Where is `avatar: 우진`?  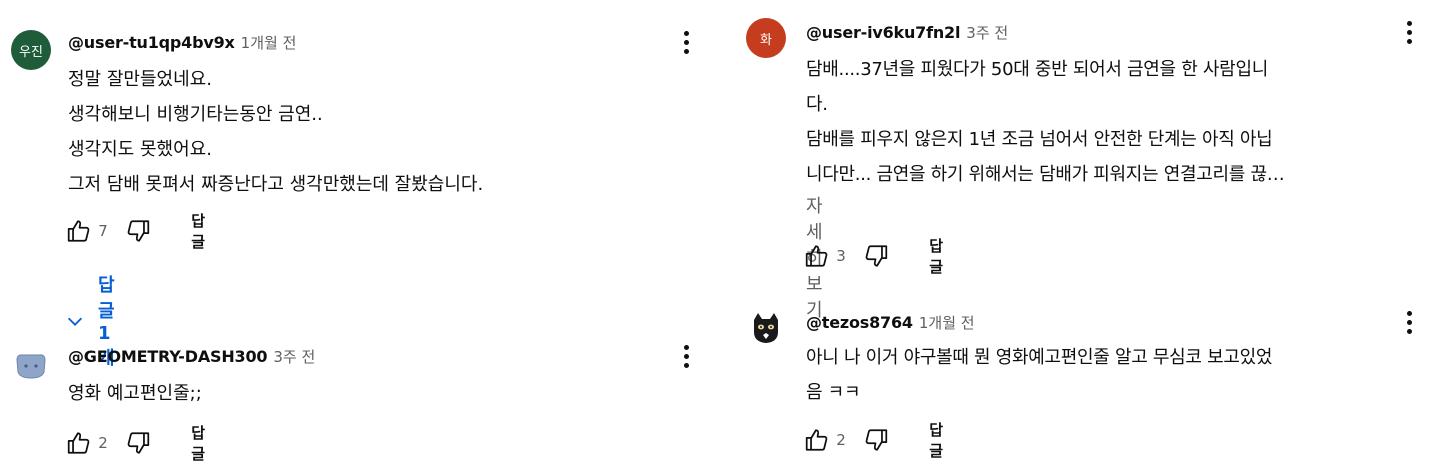 avatar: 우진 is located at coordinates (31, 50).